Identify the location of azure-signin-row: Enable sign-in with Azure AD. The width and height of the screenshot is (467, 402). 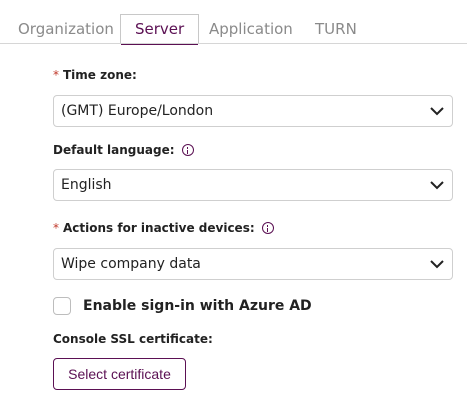
(182, 306).